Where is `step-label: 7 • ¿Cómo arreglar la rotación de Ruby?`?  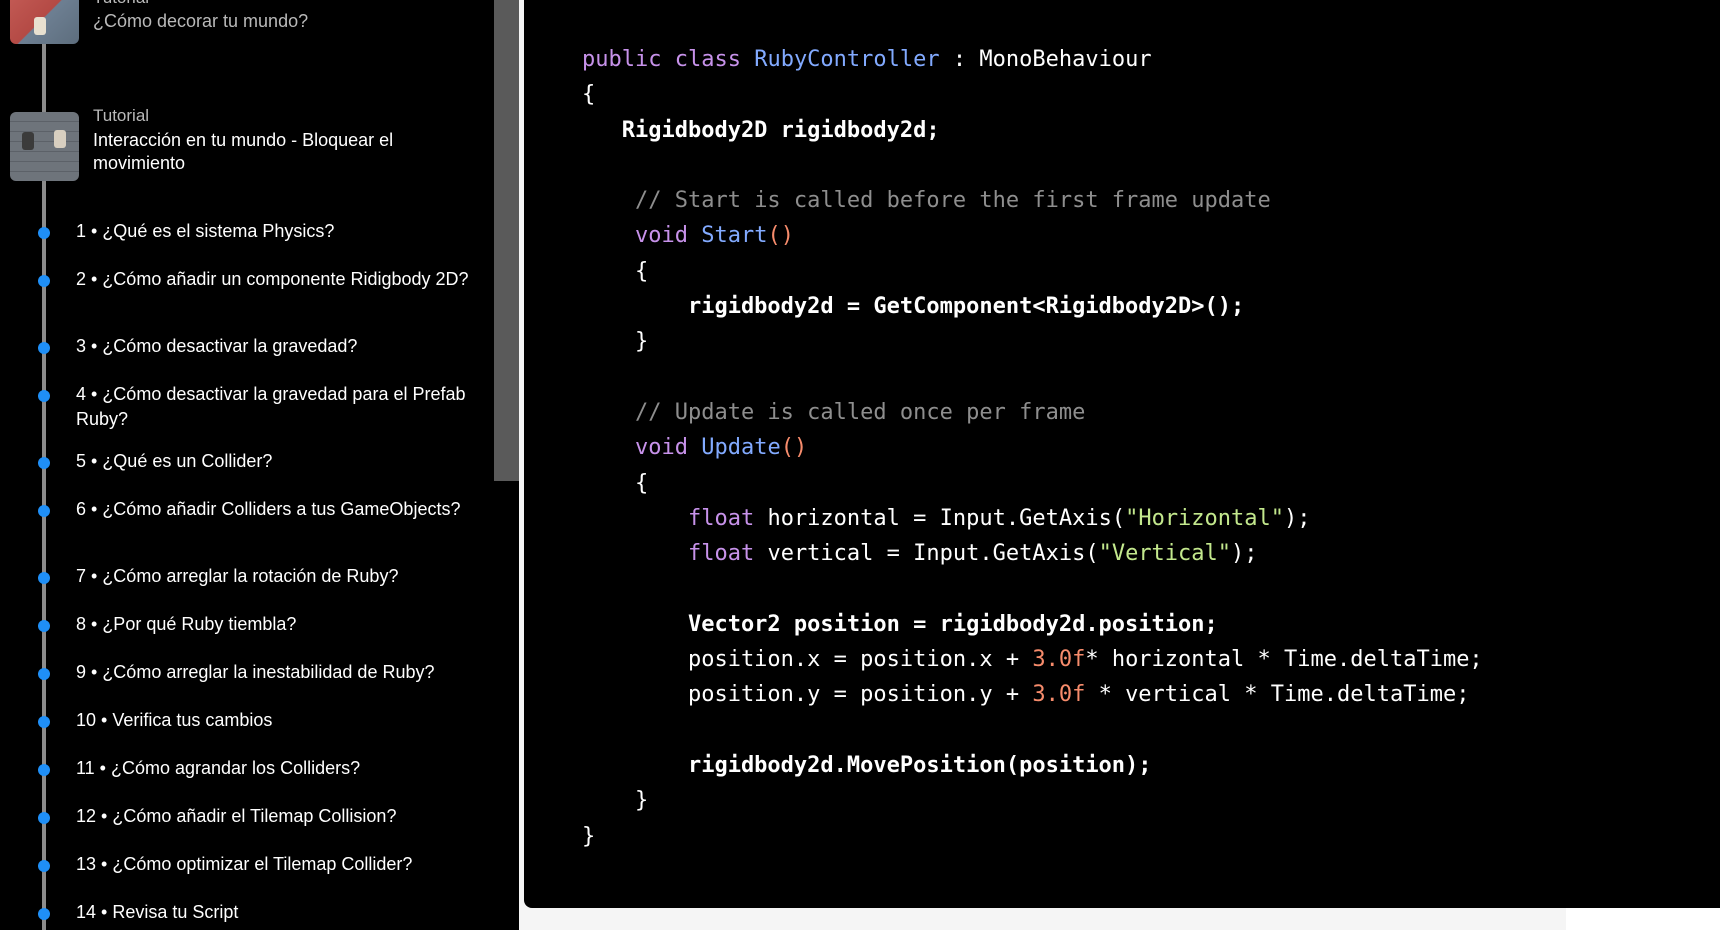
step-label: 7 • ¿Cómo arreglar la rotación de Ruby? is located at coordinates (237, 576).